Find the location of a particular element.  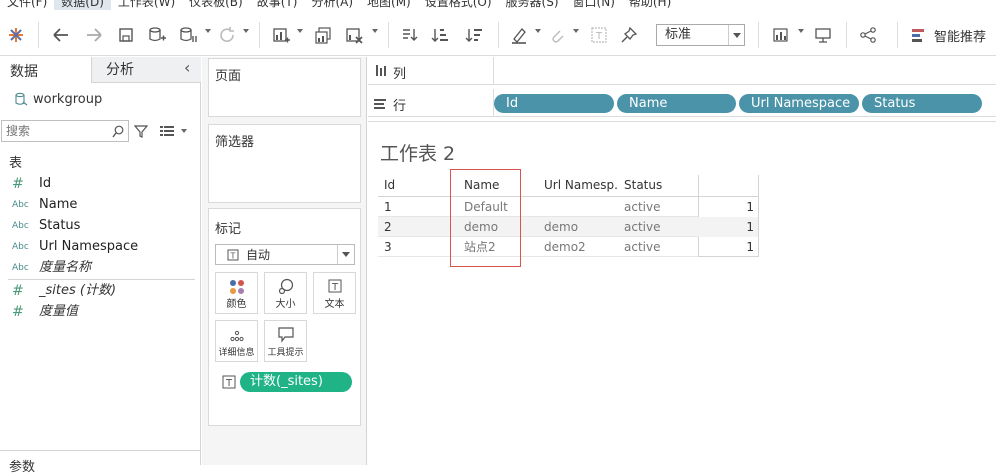

highlight-dropdown-icon is located at coordinates (538, 31).